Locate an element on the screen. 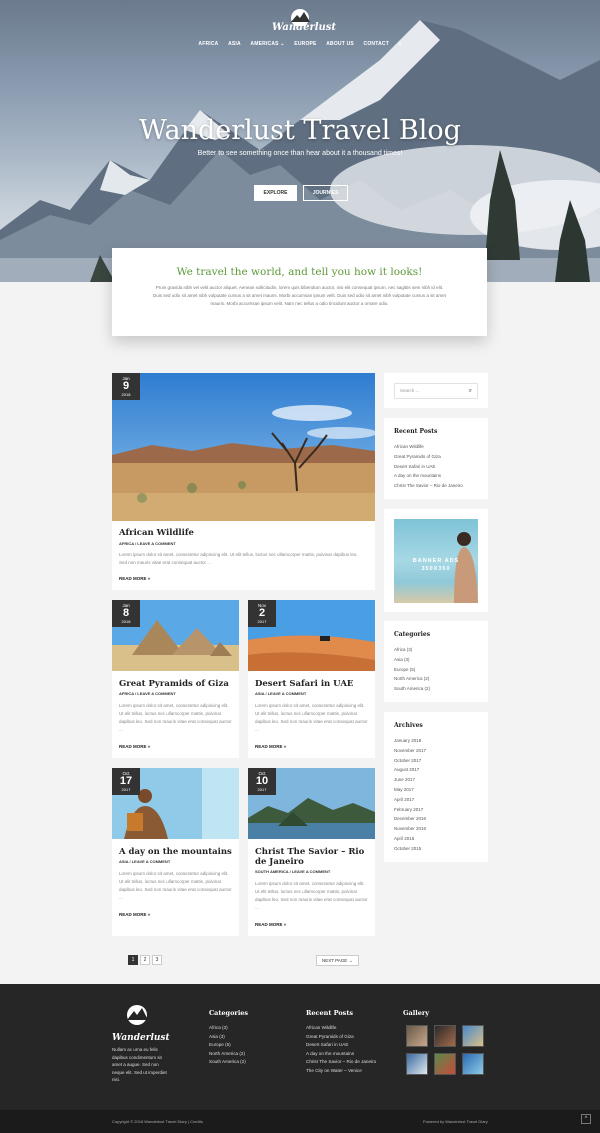 The image size is (600, 1133). site-logo: Wanderlust is located at coordinates (304, 21).